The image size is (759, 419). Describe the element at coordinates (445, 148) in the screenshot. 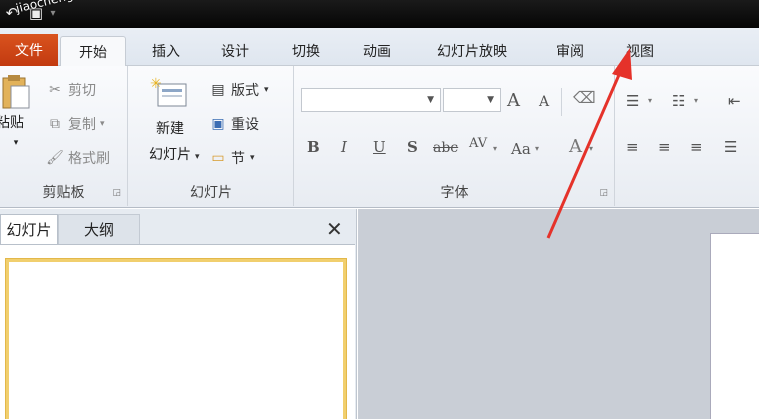

I see `strikethrough-button: abc` at that location.